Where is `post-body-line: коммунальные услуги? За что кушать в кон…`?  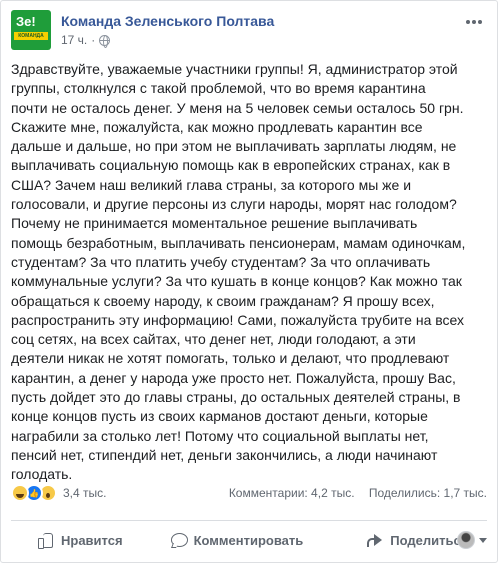
post-body-line: коммунальные услуги? За что кушать в кон… is located at coordinates (236, 281).